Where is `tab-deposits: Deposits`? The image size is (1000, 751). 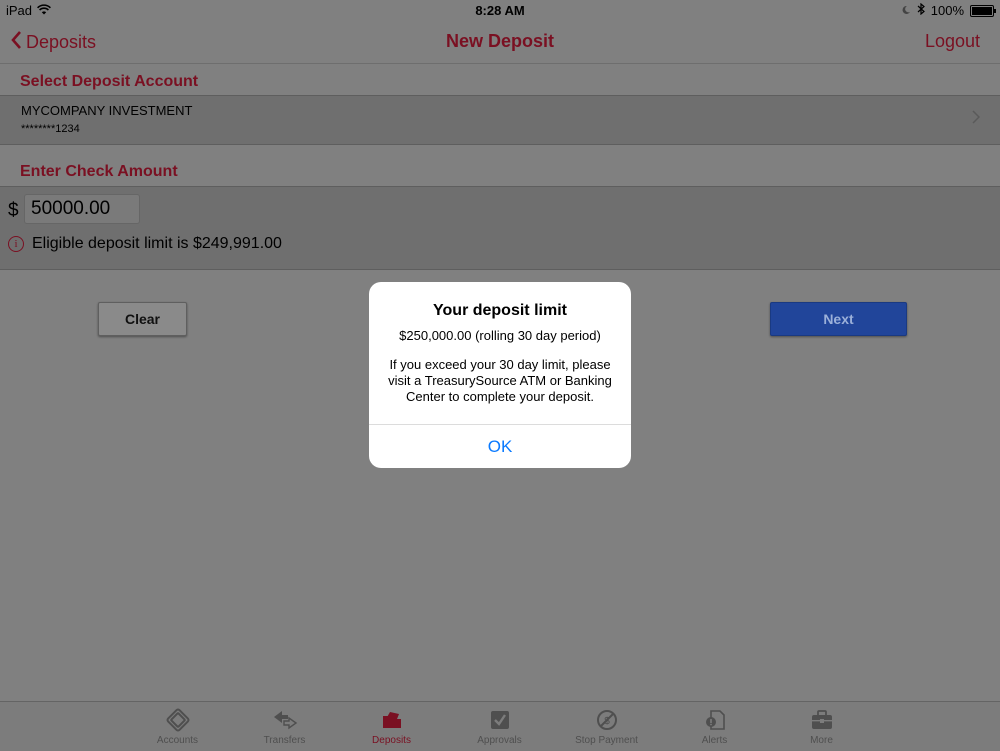 tab-deposits: Deposits is located at coordinates (391, 726).